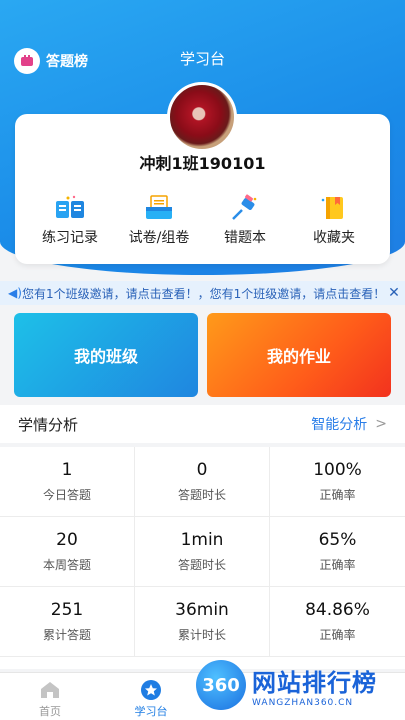 Image resolution: width=405 pixels, height=720 pixels. Describe the element at coordinates (67, 622) in the screenshot. I see `stat-cell: 251 累计答题` at that location.